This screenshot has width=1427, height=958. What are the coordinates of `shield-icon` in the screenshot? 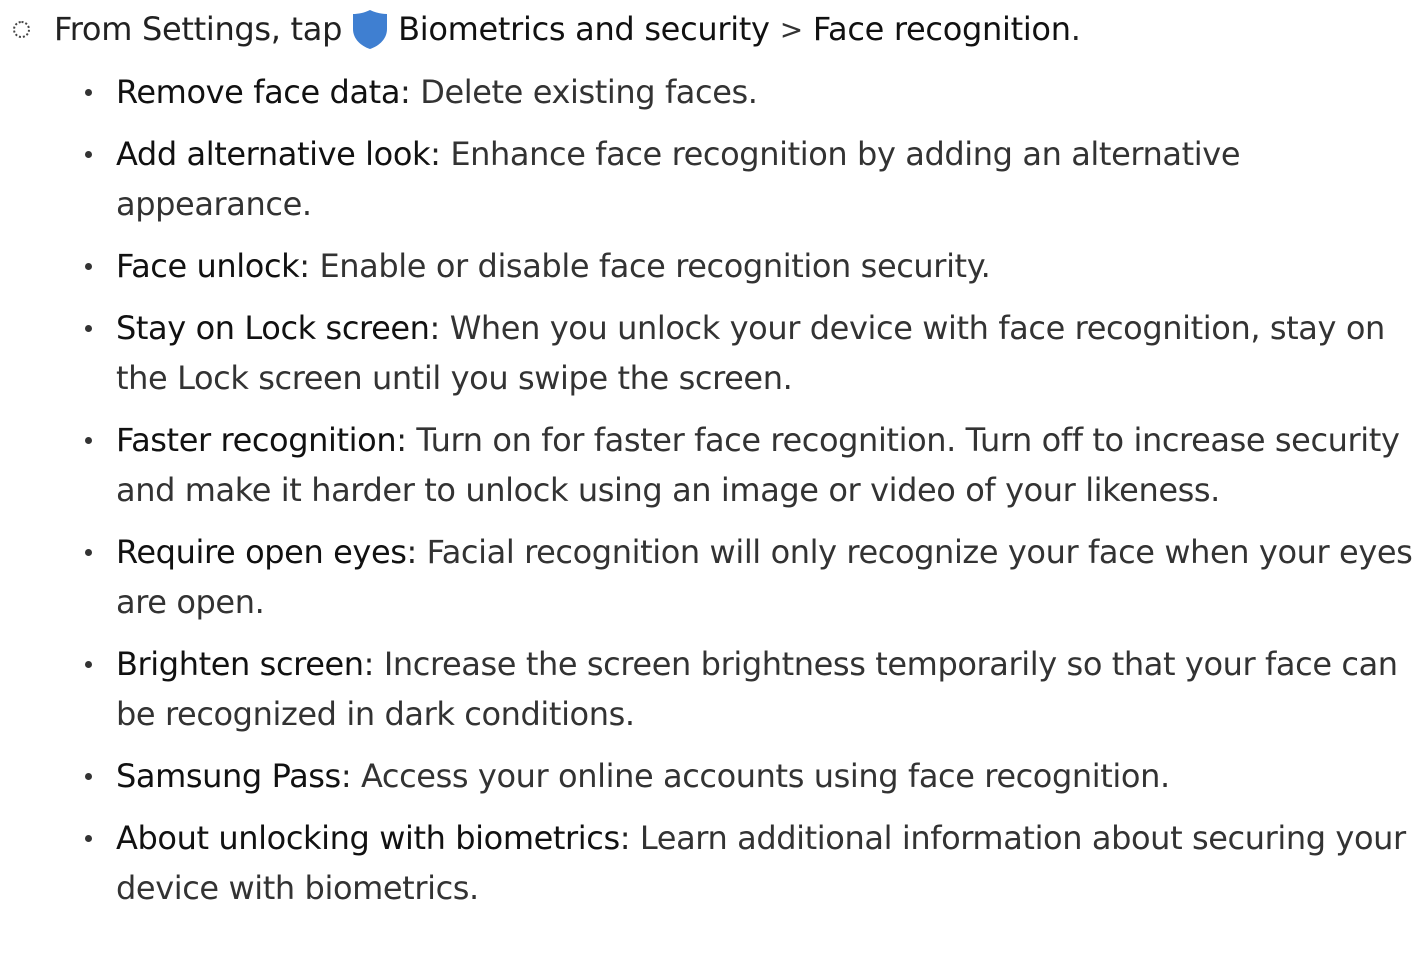 It's located at (370, 29).